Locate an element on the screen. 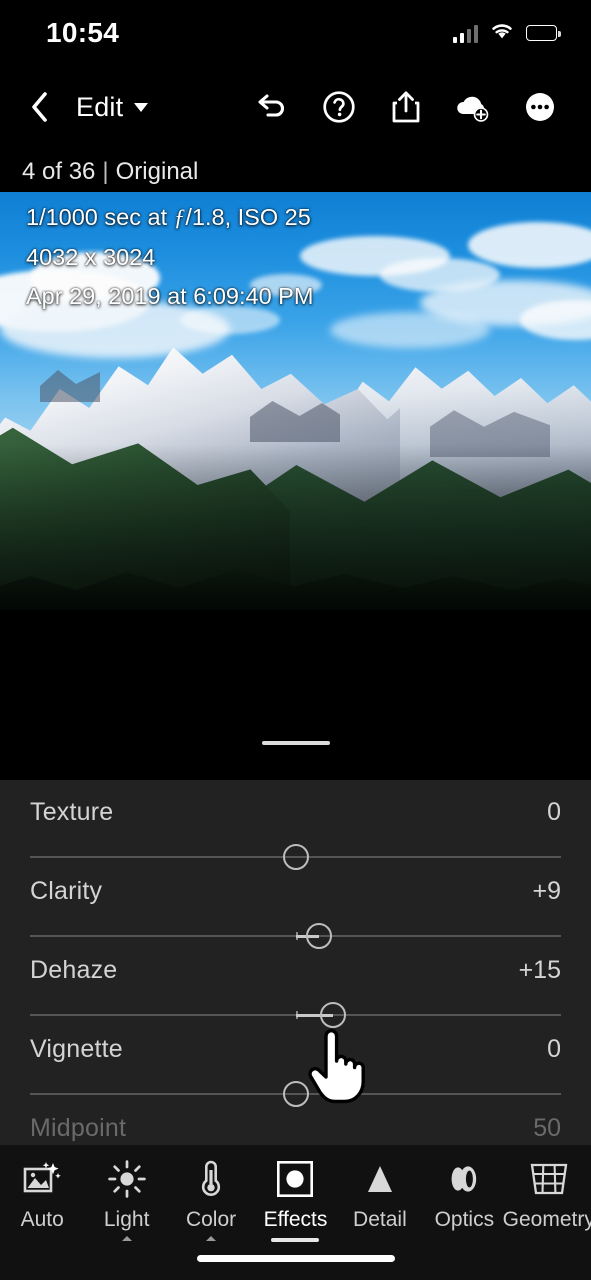 The height and width of the screenshot is (1280, 591). signal-bars-icon is located at coordinates (465, 33).